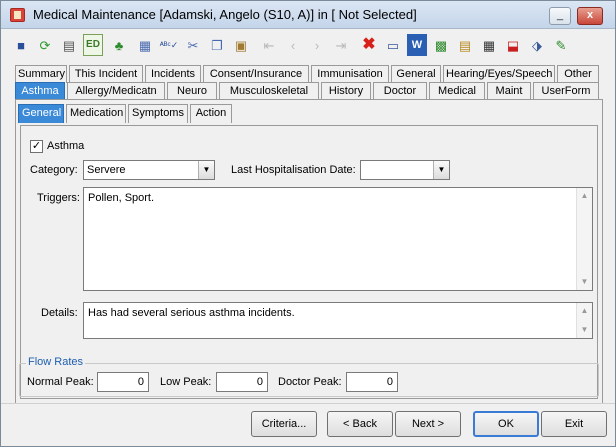 This screenshot has width=616, height=447. Describe the element at coordinates (58, 198) in the screenshot. I see `triggers-label: Triggers:` at that location.